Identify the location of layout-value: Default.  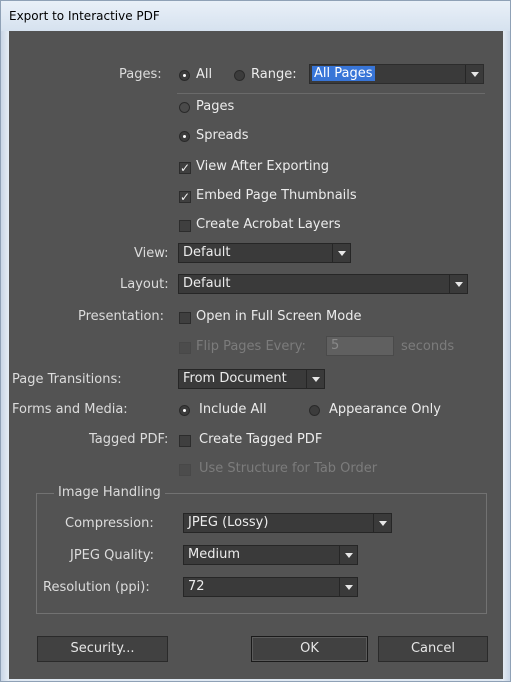
(207, 283).